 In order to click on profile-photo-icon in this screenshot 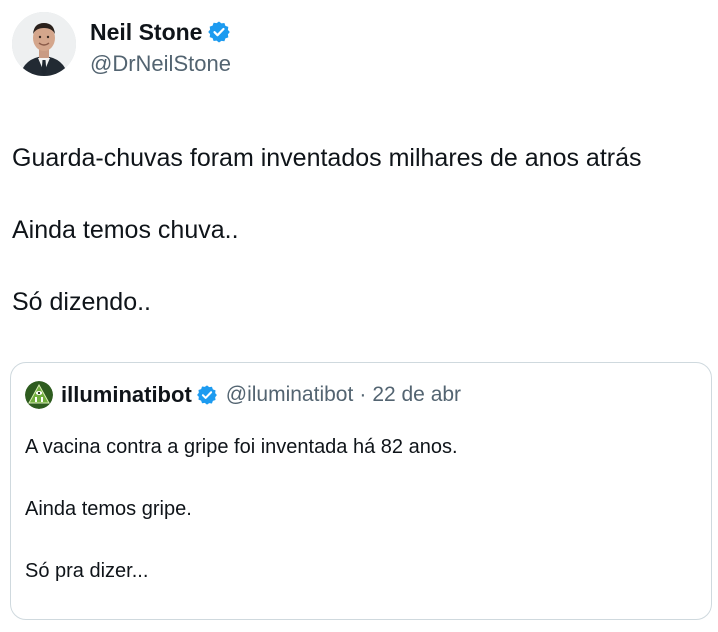, I will do `click(44, 44)`.